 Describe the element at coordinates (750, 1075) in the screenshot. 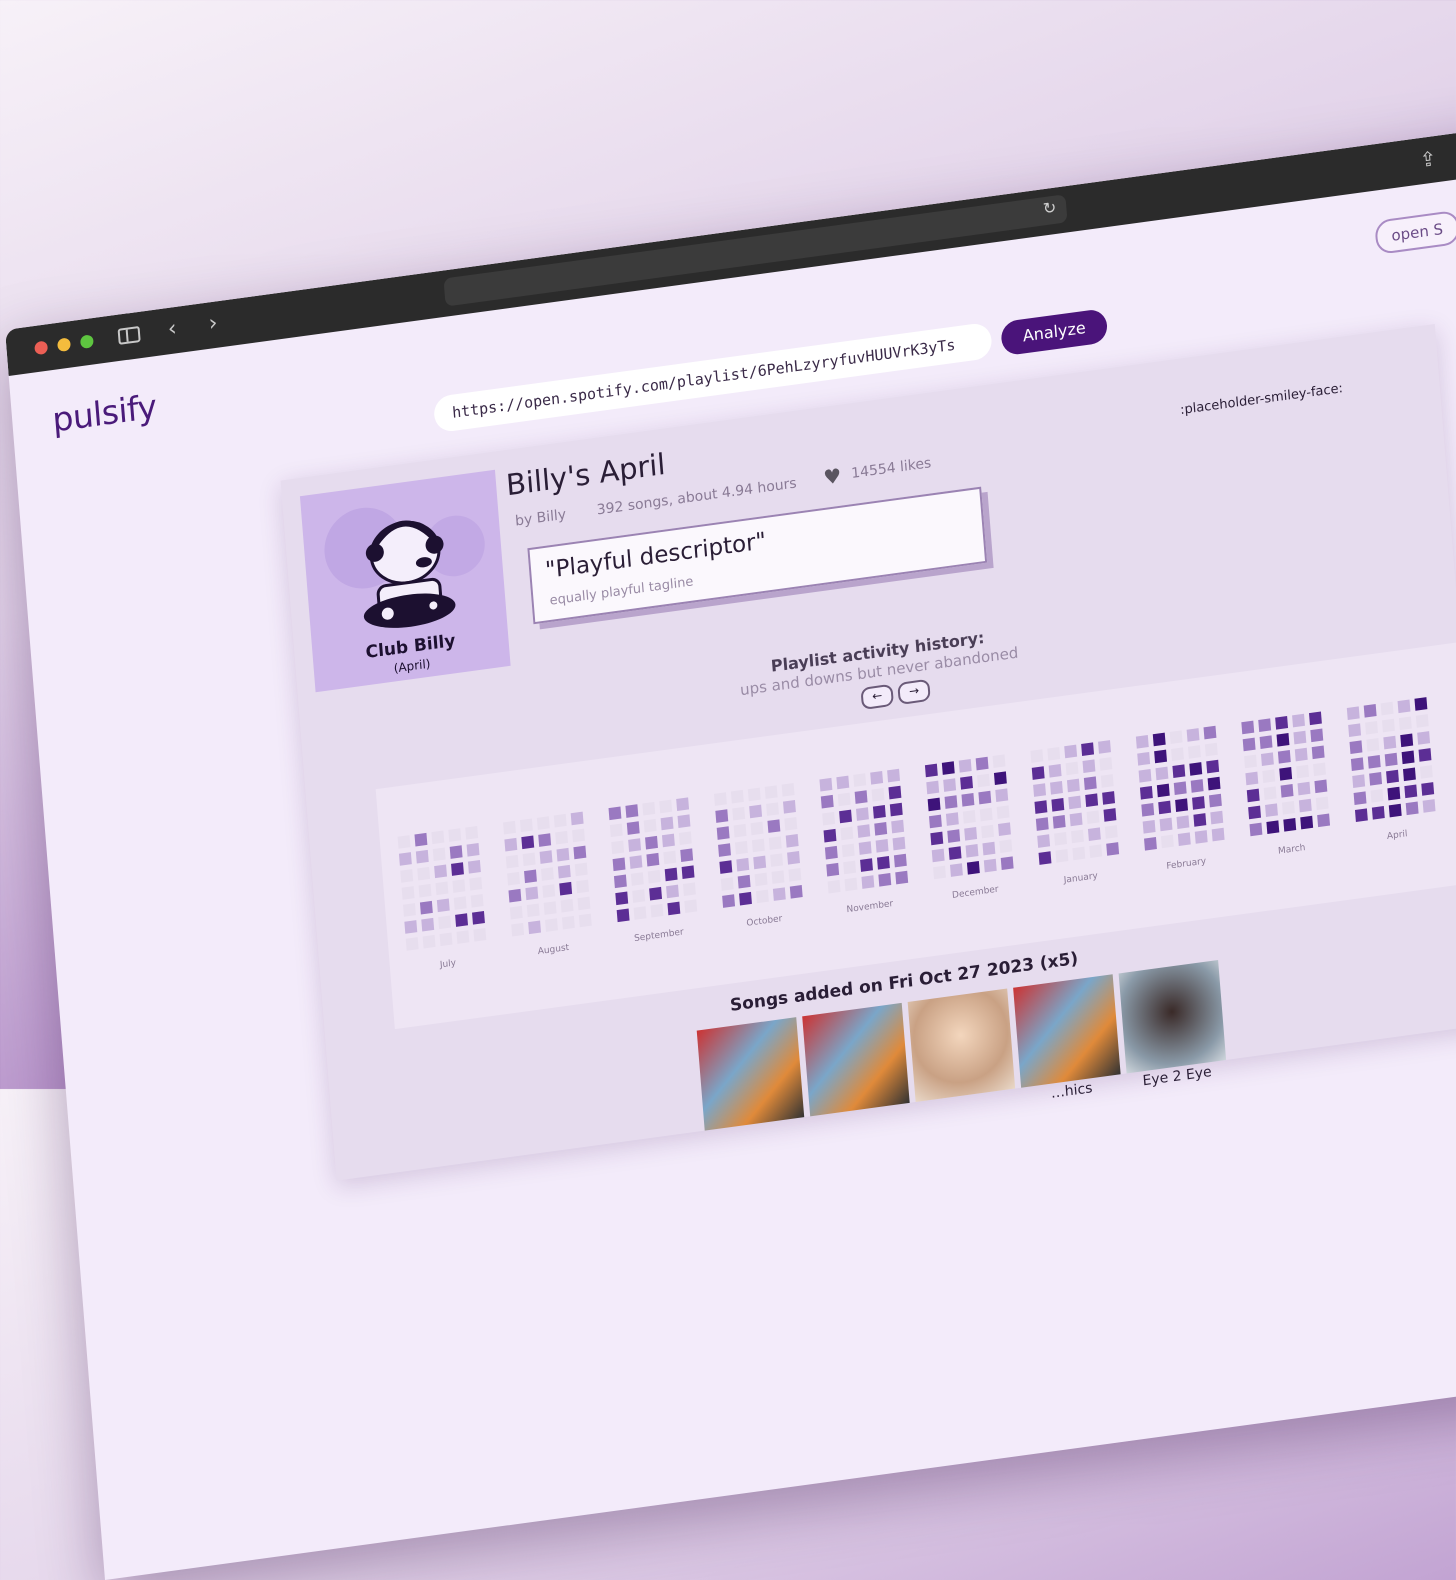

I see `song-card` at that location.